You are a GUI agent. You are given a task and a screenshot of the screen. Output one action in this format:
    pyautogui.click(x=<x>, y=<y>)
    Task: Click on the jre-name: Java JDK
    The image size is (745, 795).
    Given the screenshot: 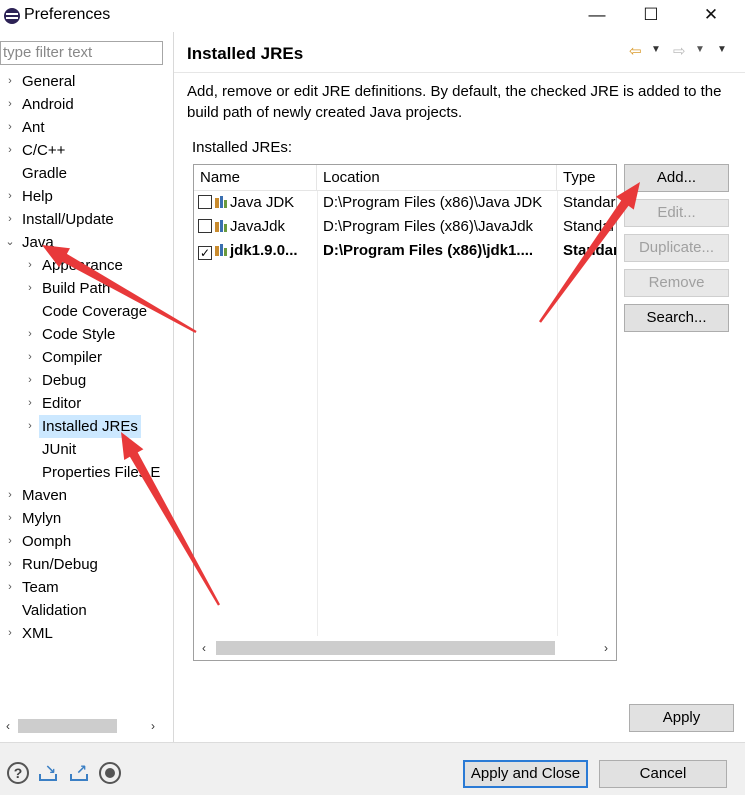 What is the action you would take?
    pyautogui.click(x=262, y=202)
    